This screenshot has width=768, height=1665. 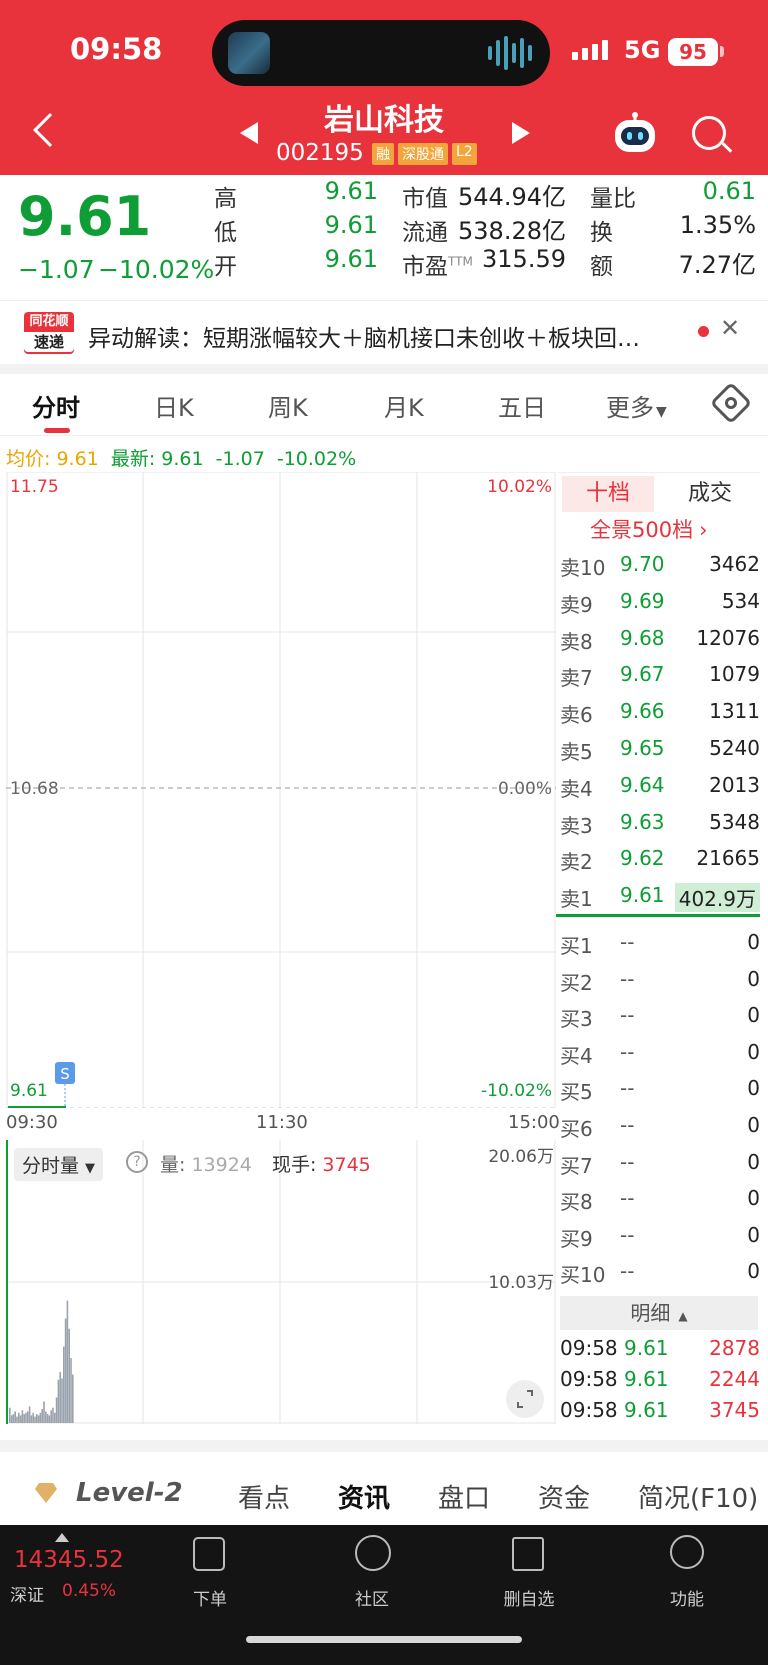 I want to click on ask-level-label: 卖3, so click(x=576, y=825).